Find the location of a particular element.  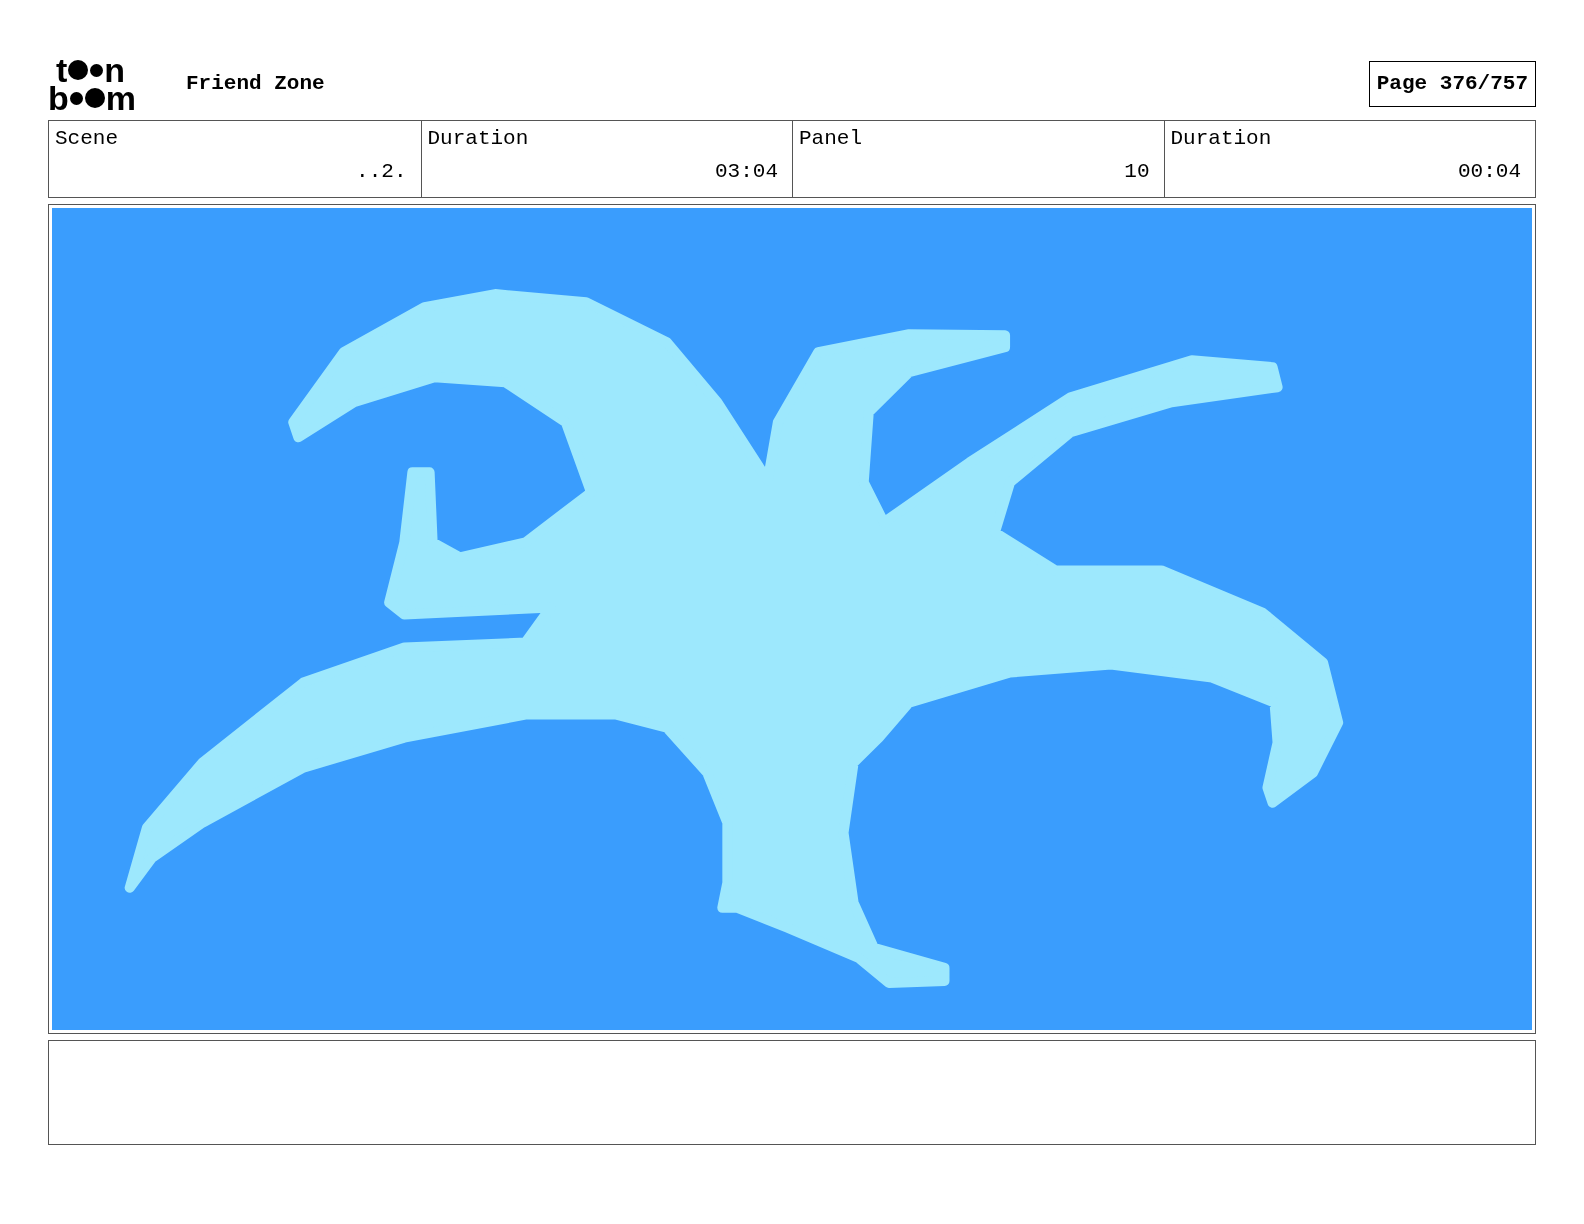

field-value: ..2. is located at coordinates (381, 172).